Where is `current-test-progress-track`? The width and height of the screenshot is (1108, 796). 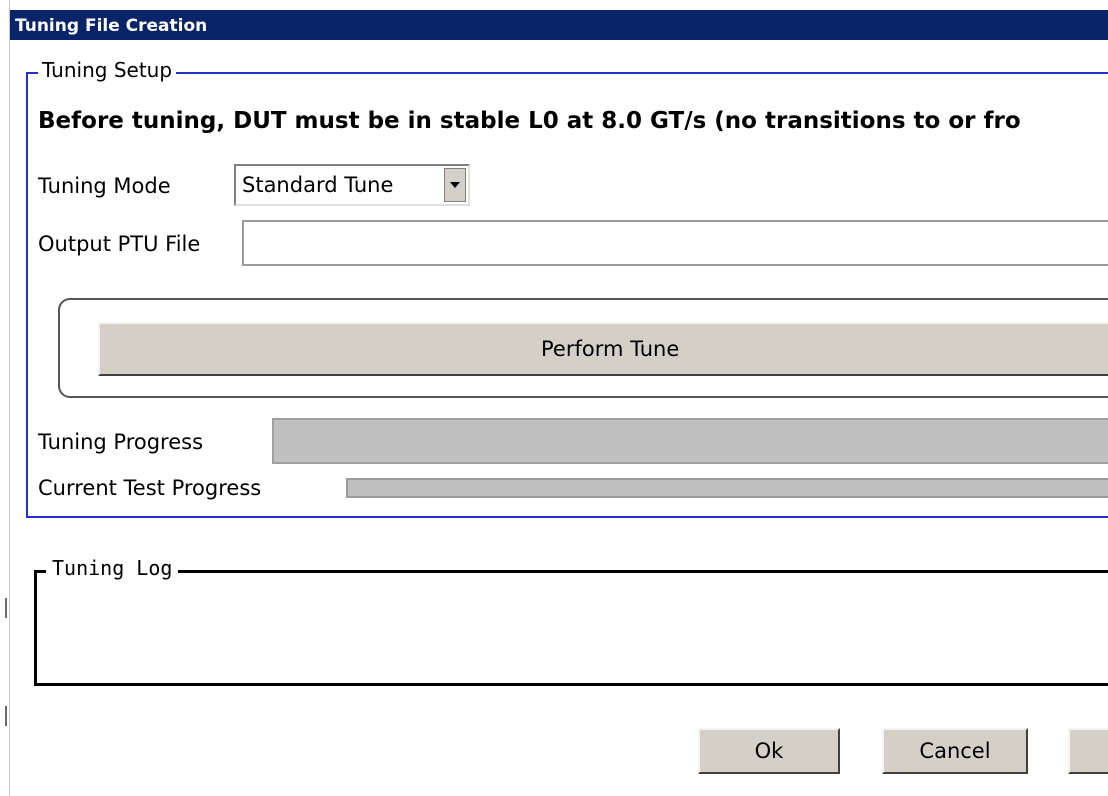
current-test-progress-track is located at coordinates (728, 488).